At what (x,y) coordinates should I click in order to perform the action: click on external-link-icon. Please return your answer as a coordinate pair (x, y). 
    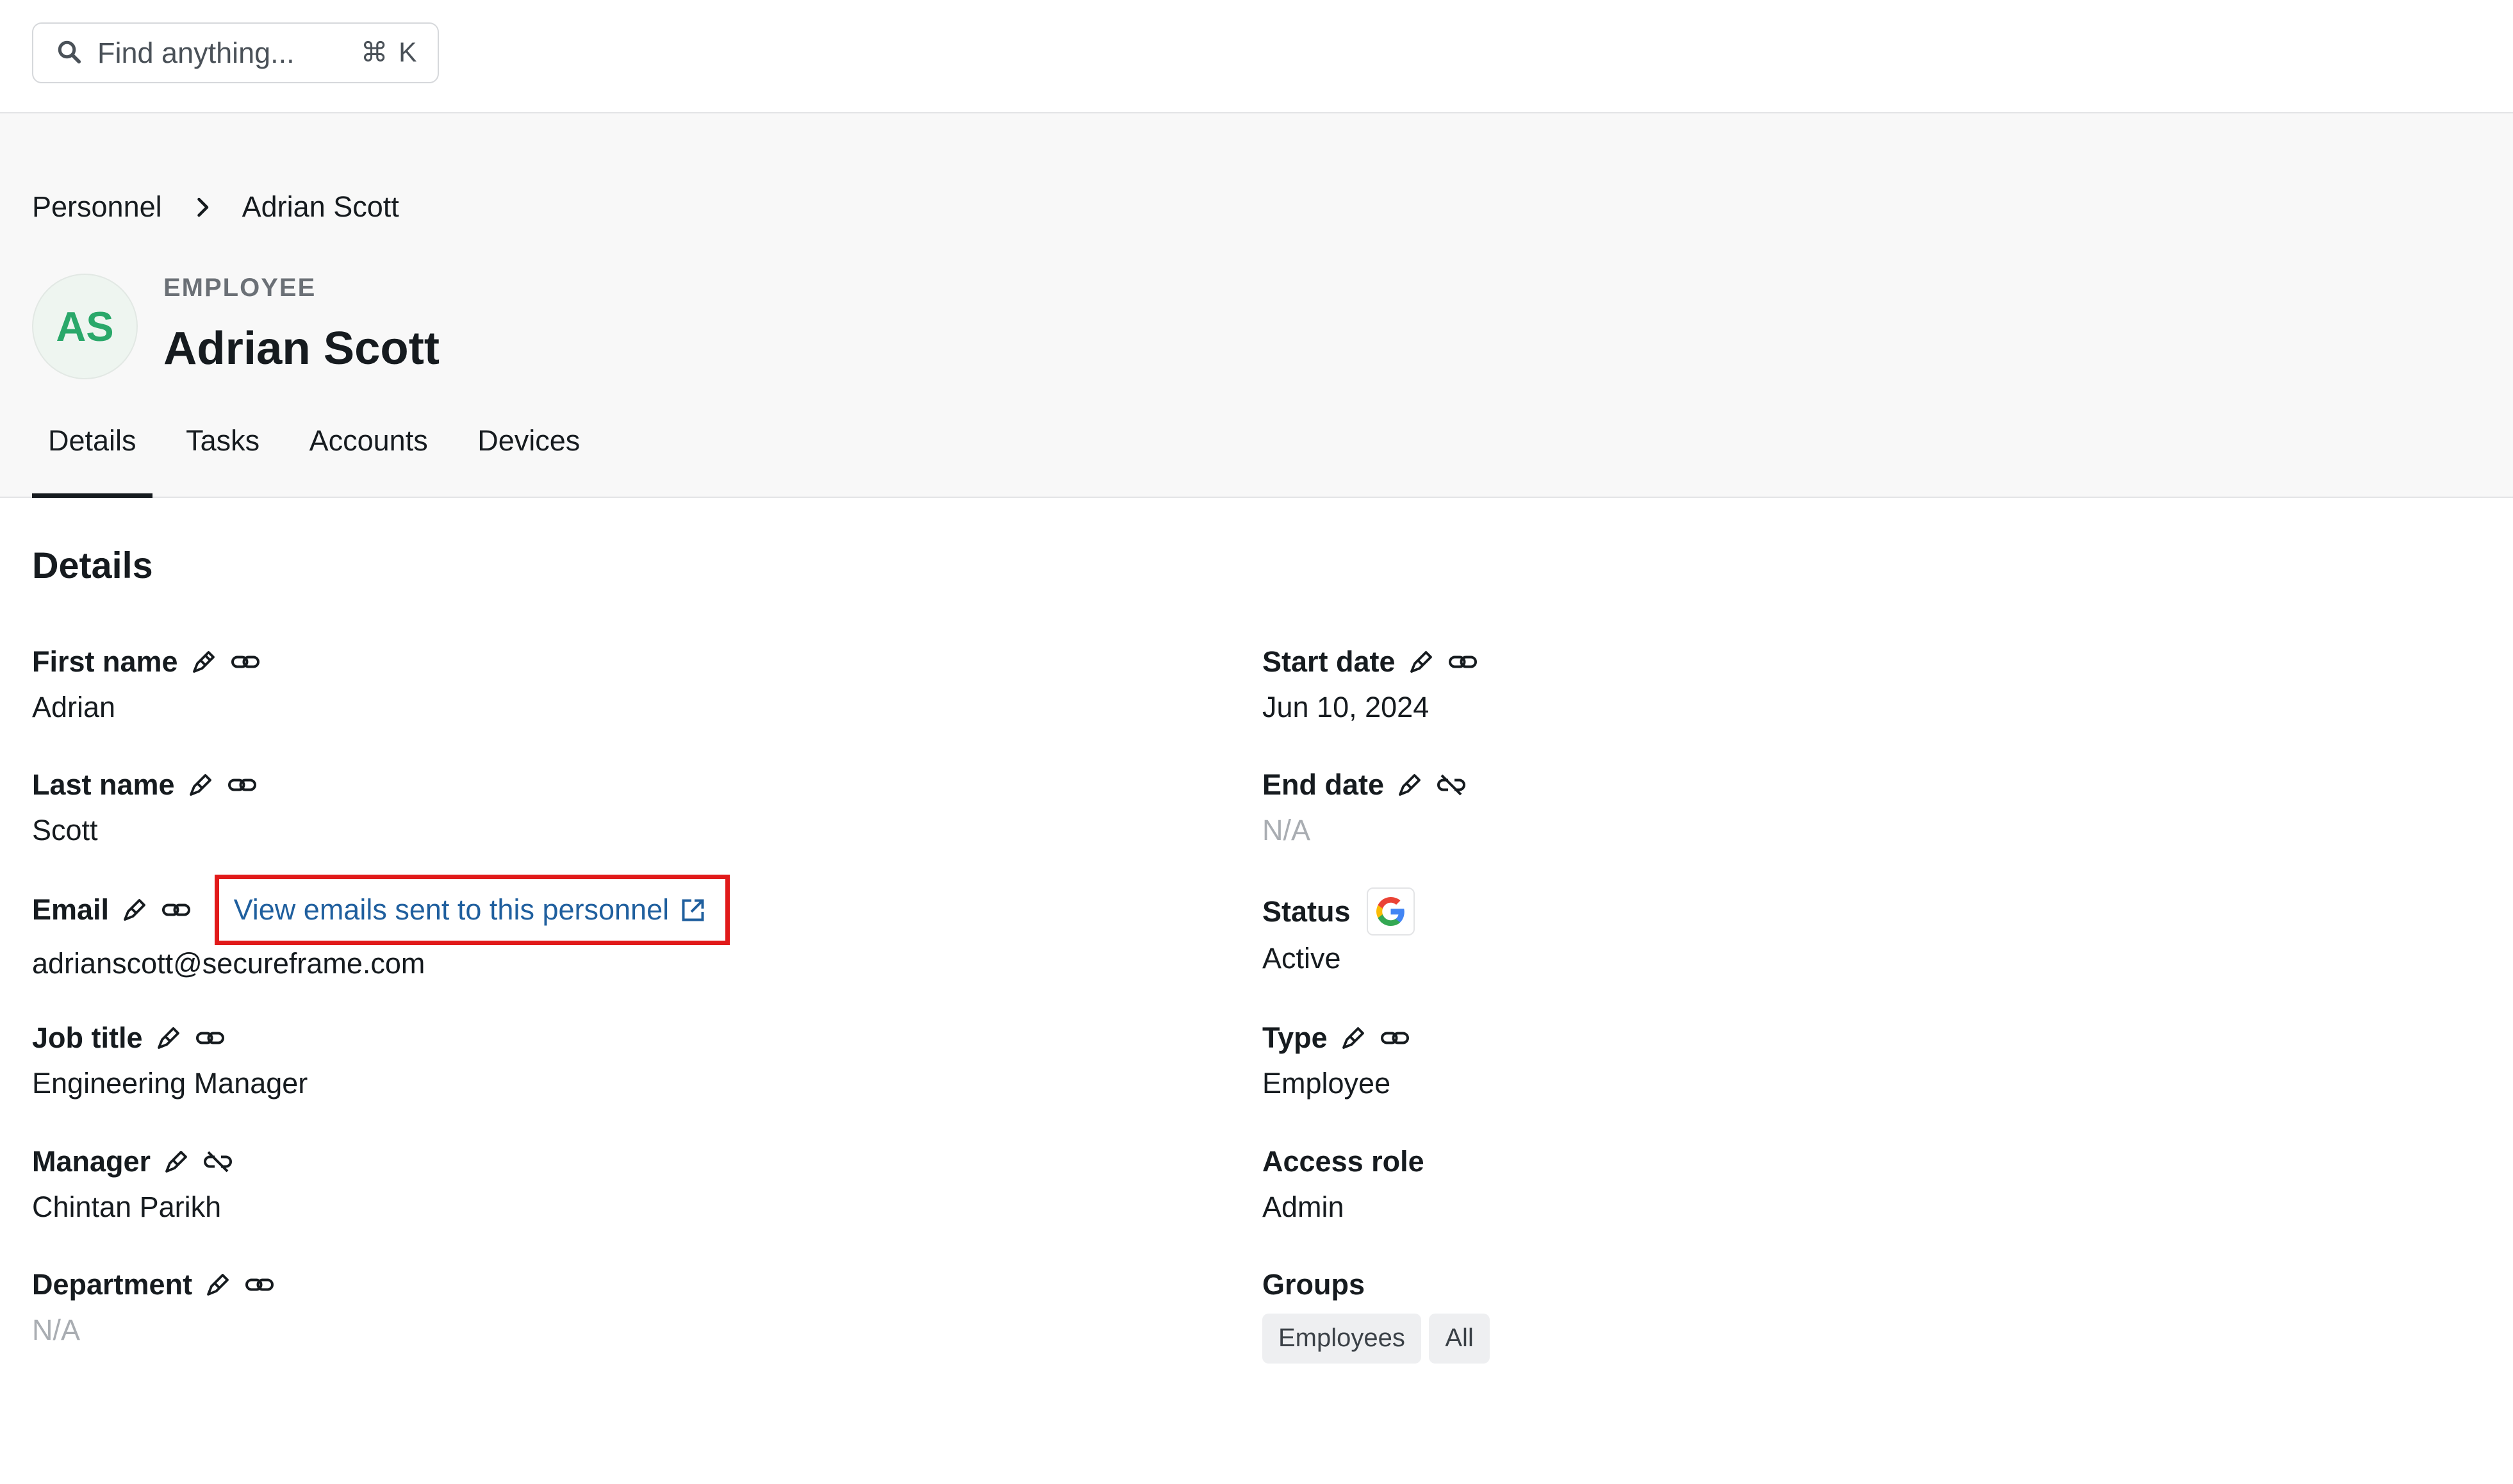
    Looking at the image, I should click on (693, 910).